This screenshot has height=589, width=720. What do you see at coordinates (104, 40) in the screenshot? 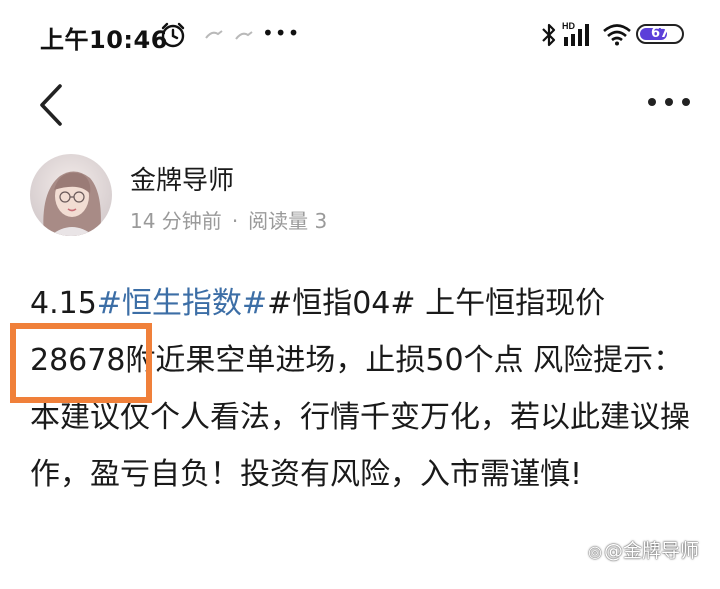
I see `status-time: 上午10:46` at bounding box center [104, 40].